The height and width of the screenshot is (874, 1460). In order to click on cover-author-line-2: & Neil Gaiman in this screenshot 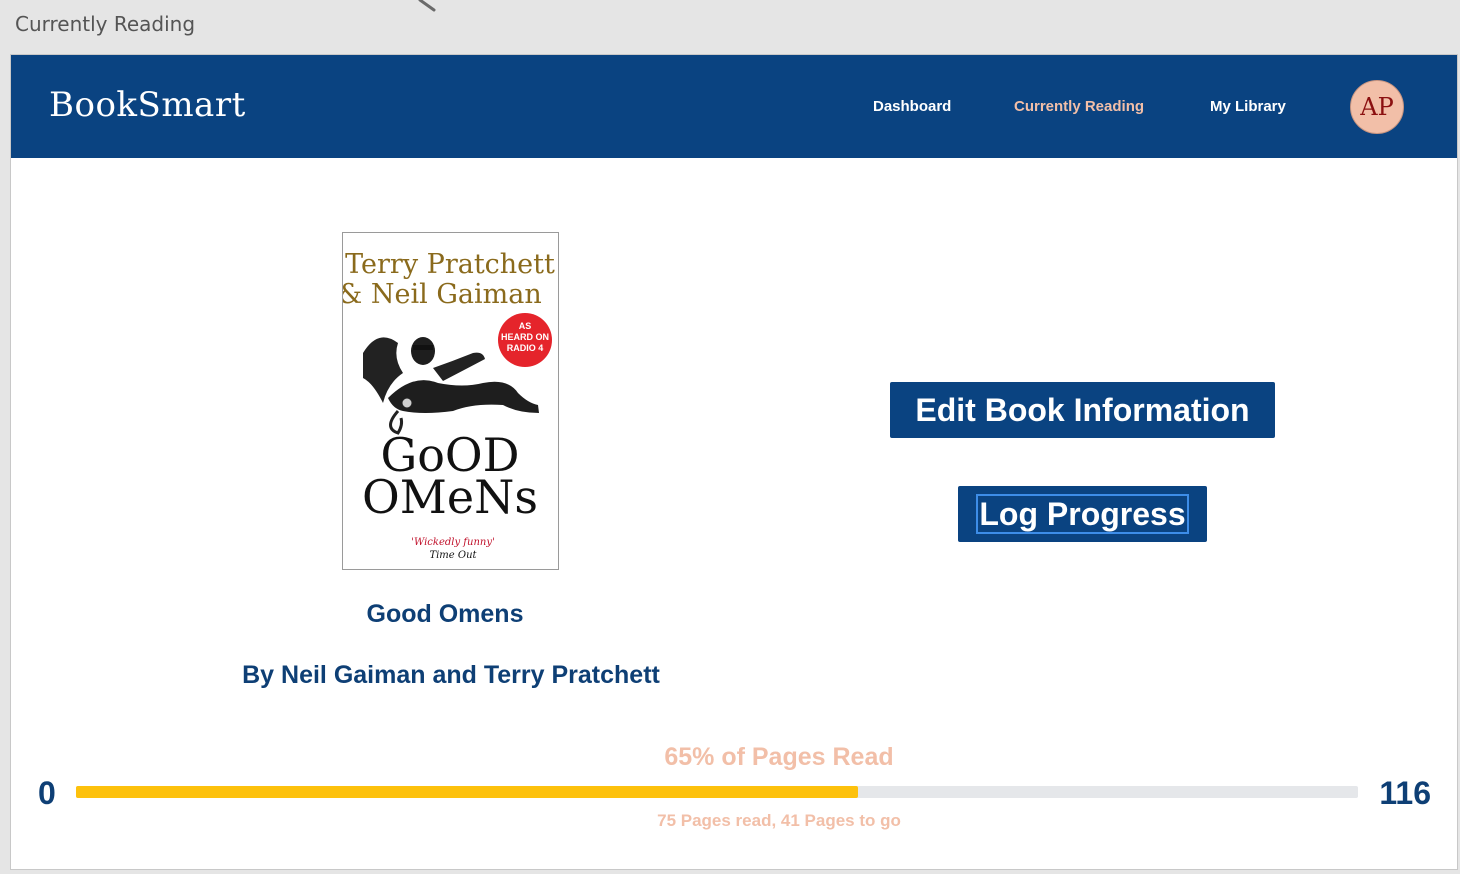, I will do `click(442, 294)`.